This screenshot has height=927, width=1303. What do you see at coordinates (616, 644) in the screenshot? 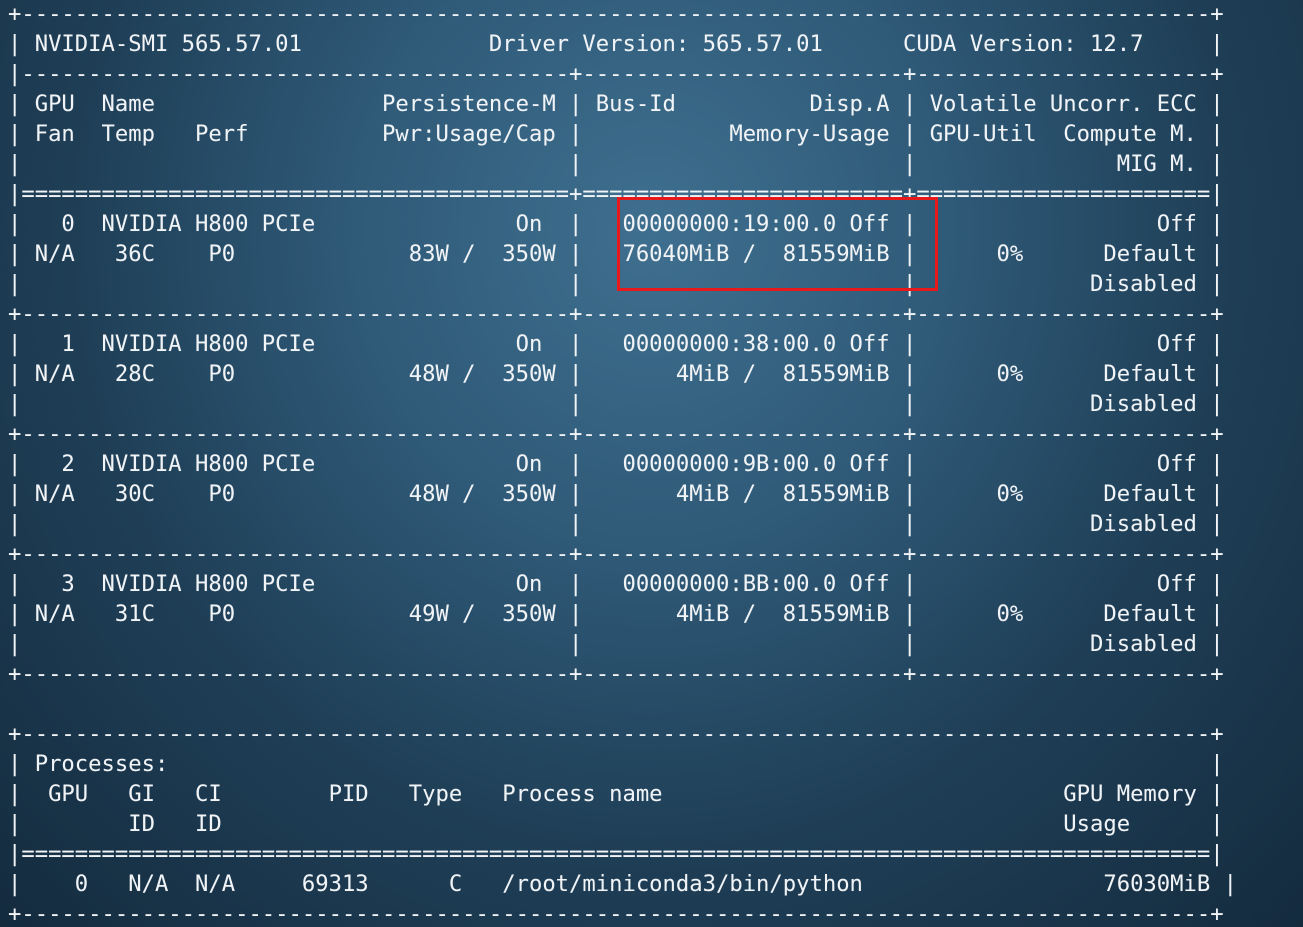
I see `gpu-3-row-3: | | | Disabled |` at bounding box center [616, 644].